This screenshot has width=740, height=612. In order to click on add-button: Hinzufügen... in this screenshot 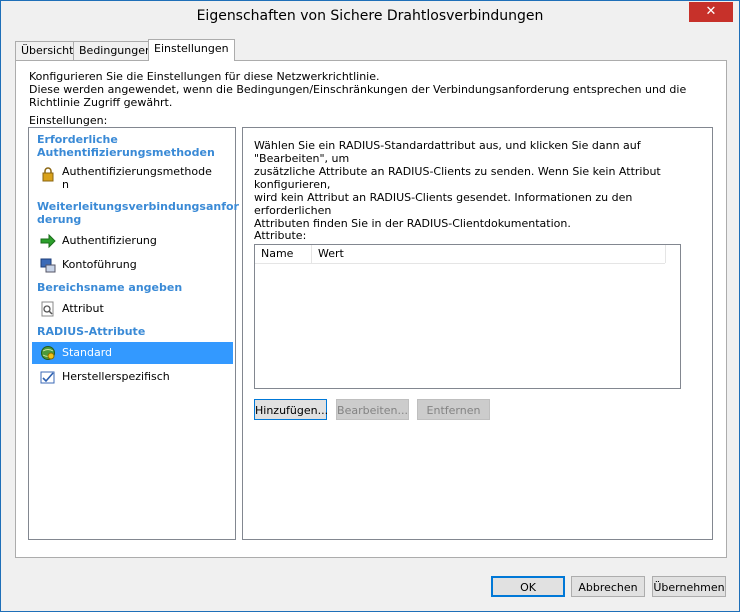, I will do `click(291, 409)`.